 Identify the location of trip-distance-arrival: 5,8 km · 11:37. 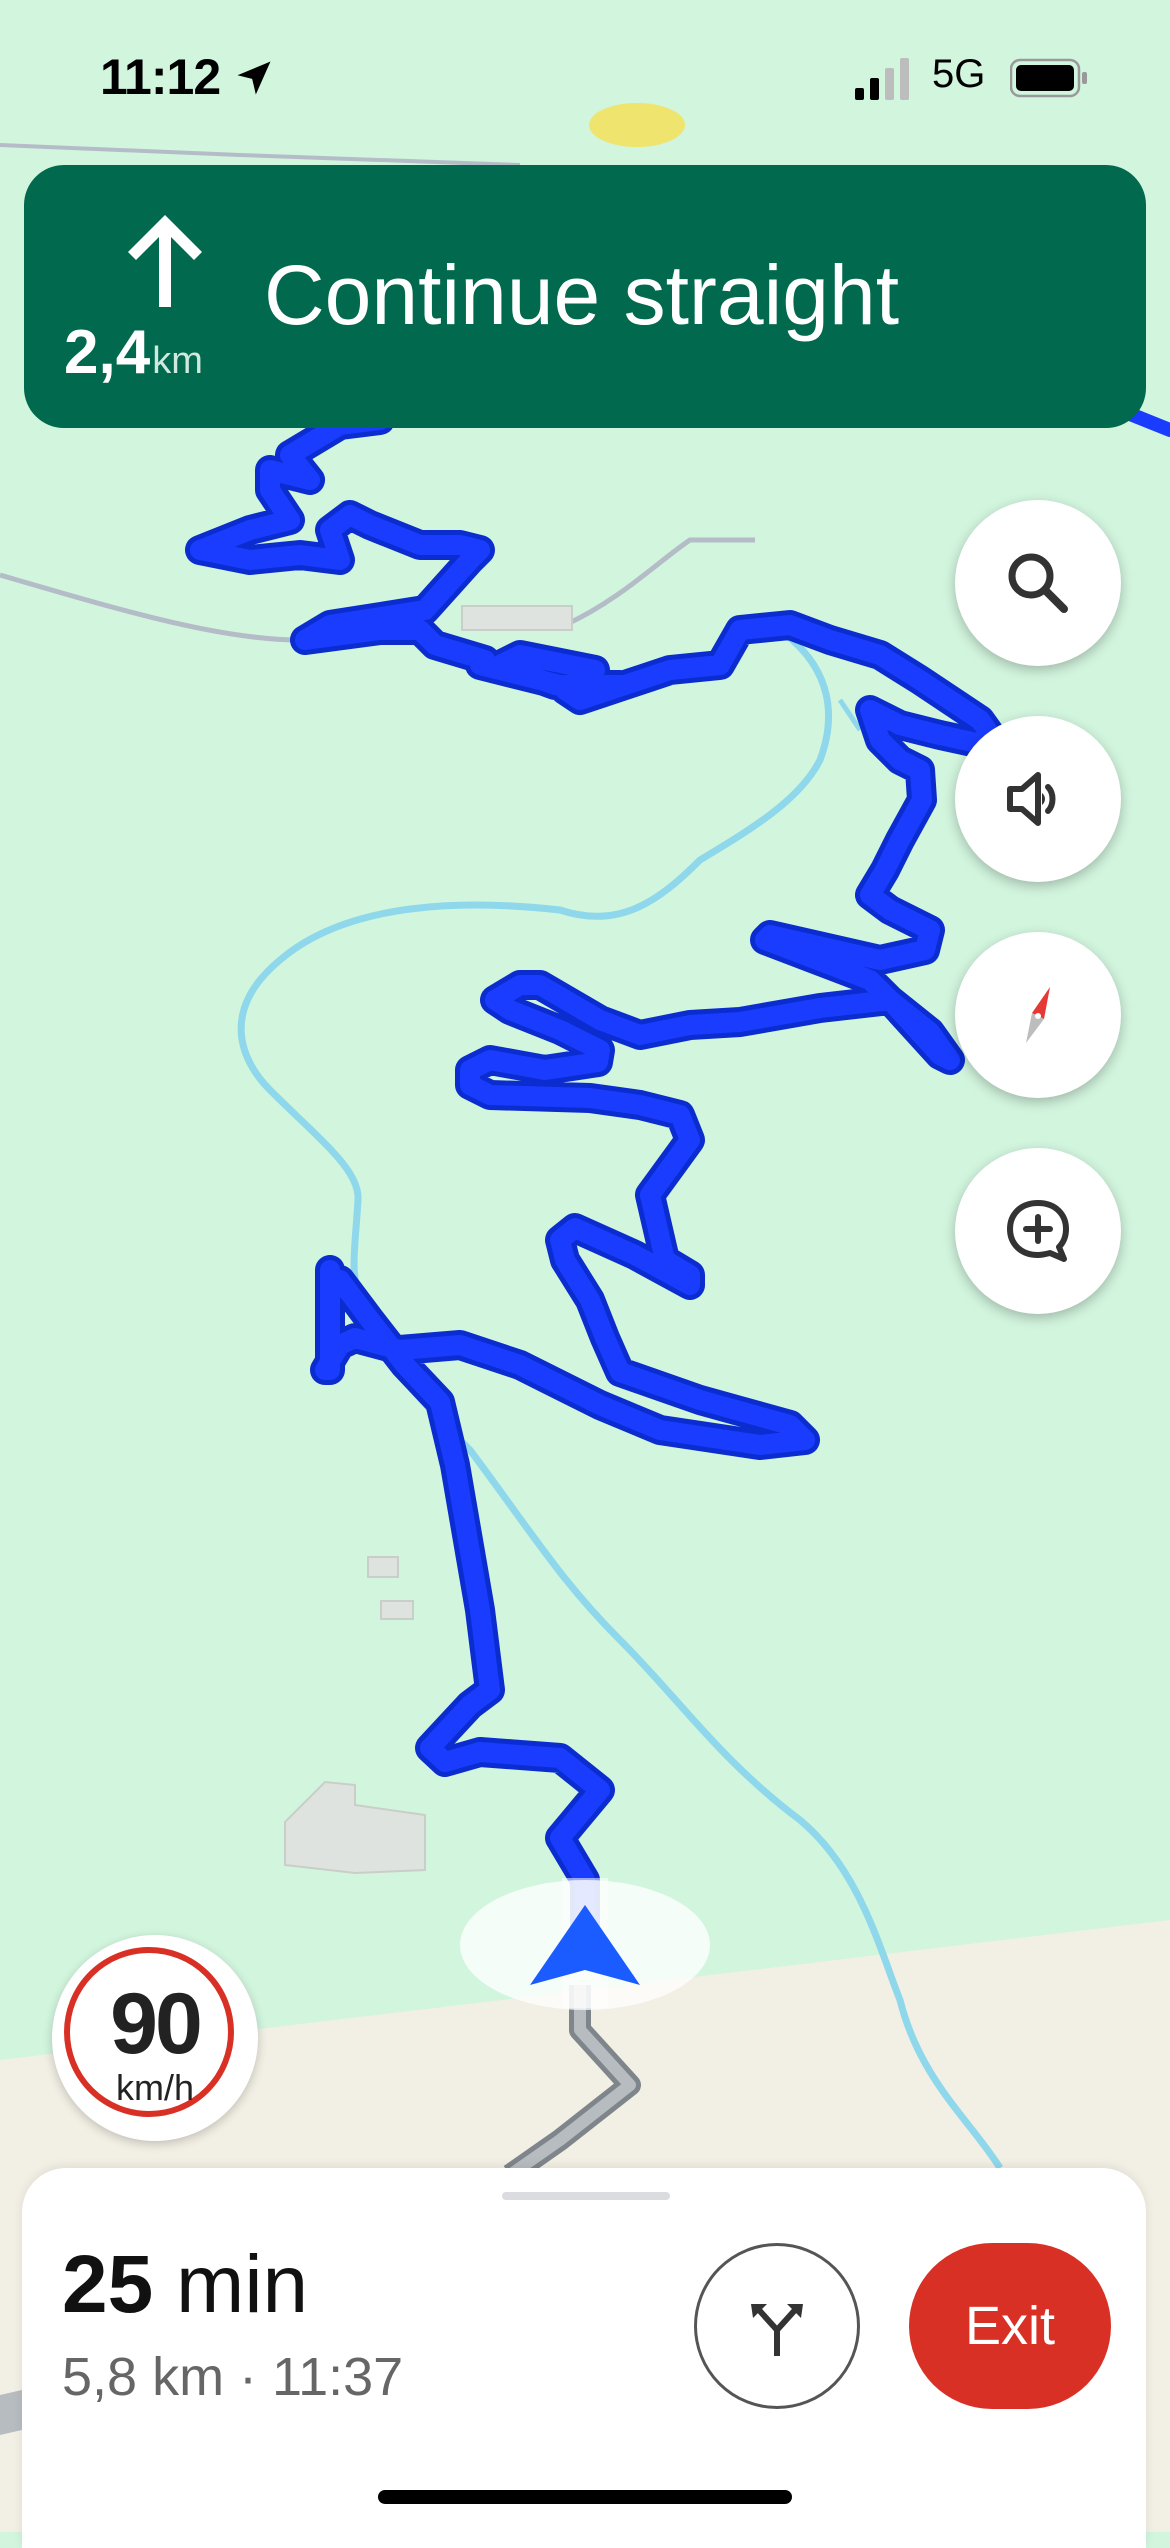
(233, 2377).